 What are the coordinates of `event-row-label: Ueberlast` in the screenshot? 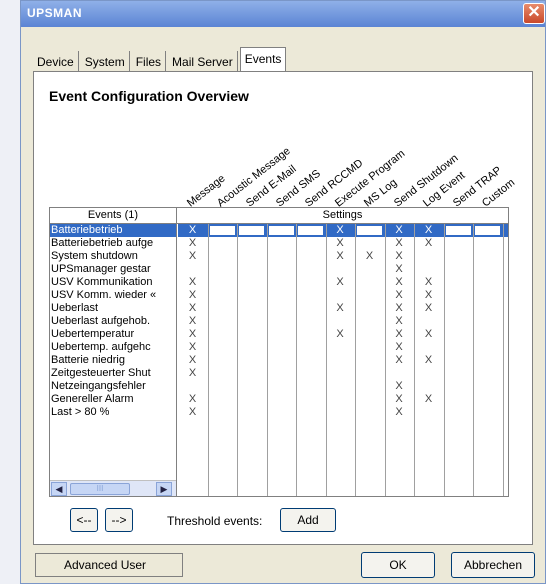 It's located at (113, 308).